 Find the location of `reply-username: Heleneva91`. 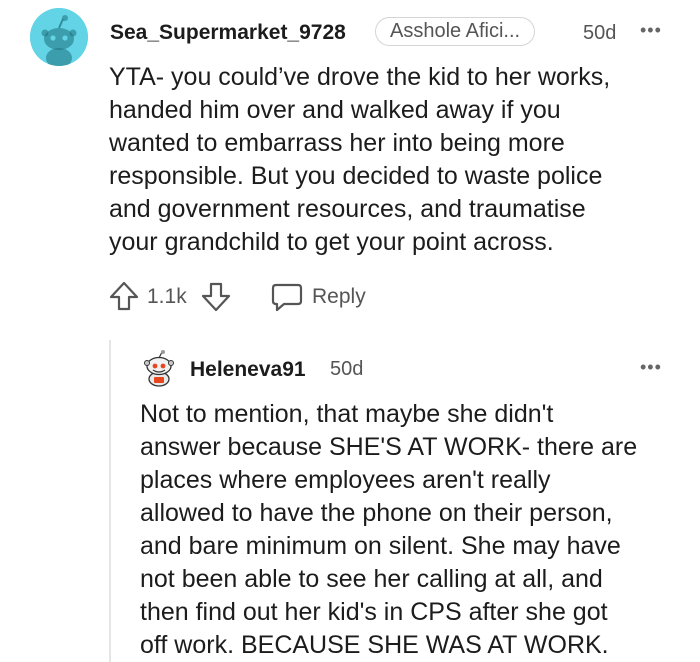

reply-username: Heleneva91 is located at coordinates (248, 370).